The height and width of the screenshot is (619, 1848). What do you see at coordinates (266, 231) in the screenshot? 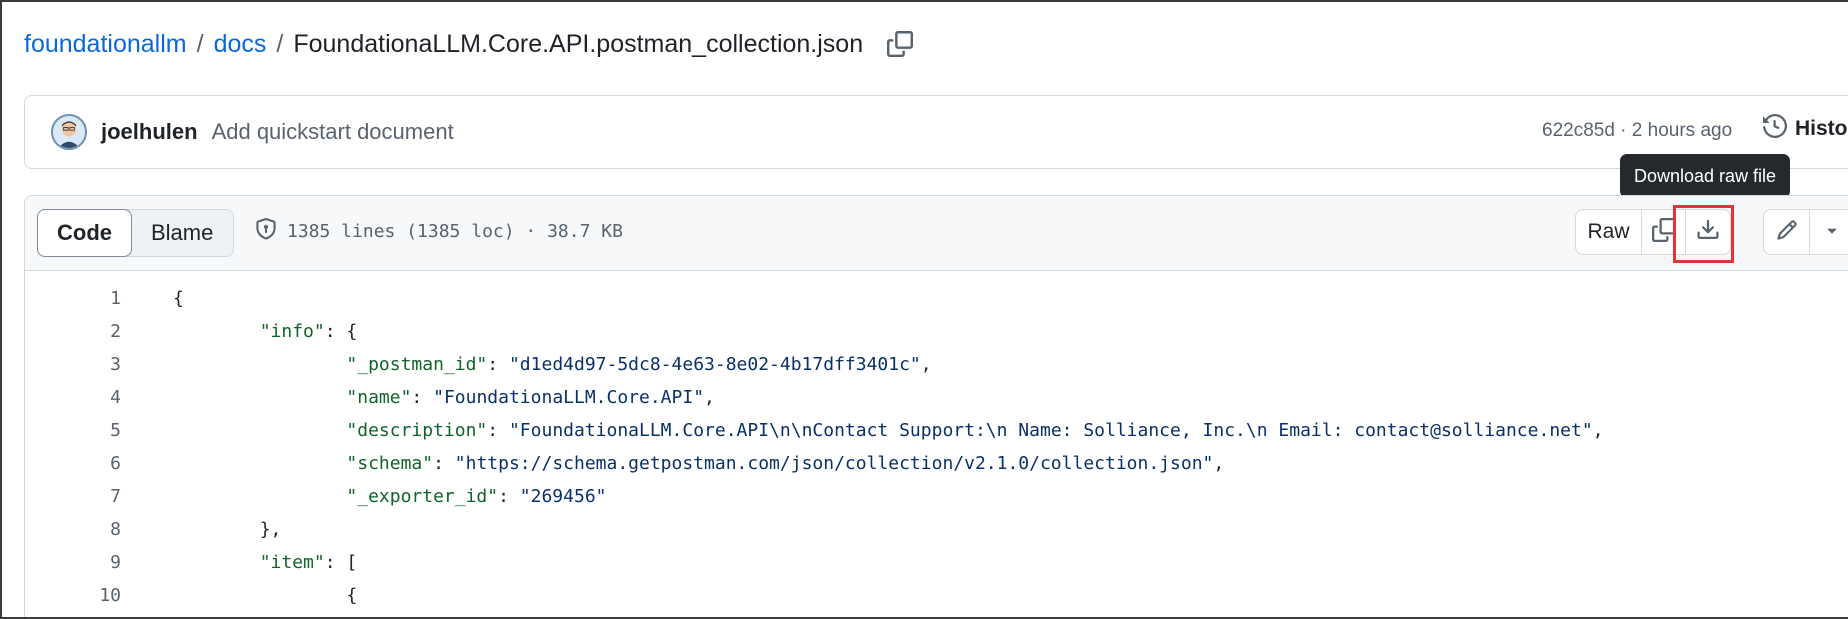
I see `shield-icon` at bounding box center [266, 231].